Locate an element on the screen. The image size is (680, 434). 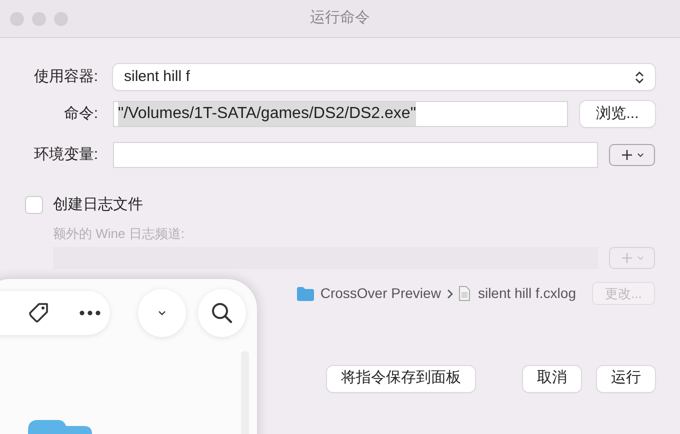
container-select: silent hill f is located at coordinates (384, 77).